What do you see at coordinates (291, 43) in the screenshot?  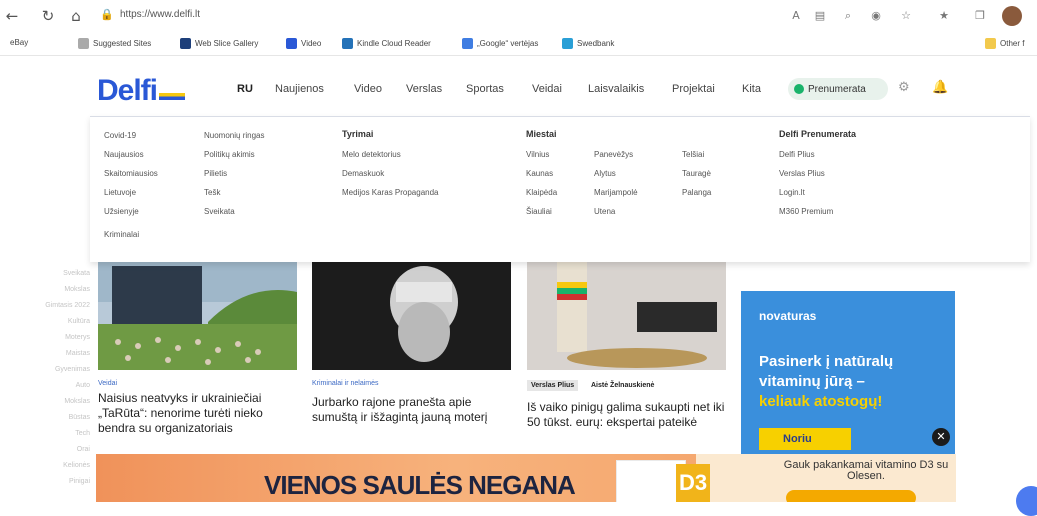 I see `video-icon` at bounding box center [291, 43].